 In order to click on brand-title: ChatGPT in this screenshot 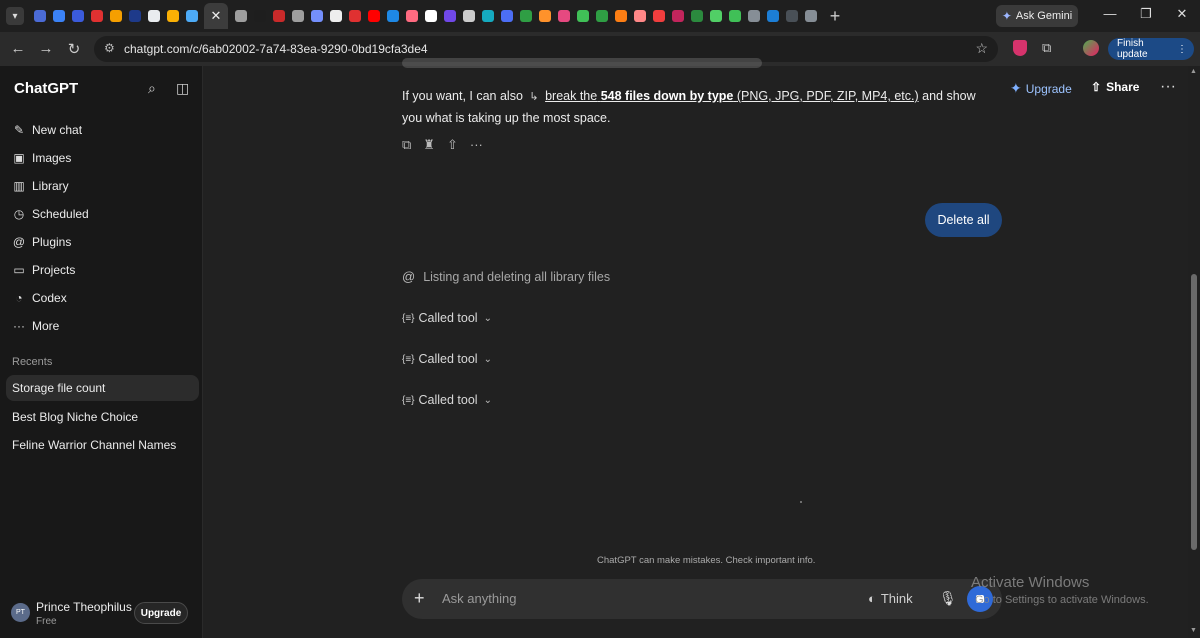, I will do `click(46, 88)`.